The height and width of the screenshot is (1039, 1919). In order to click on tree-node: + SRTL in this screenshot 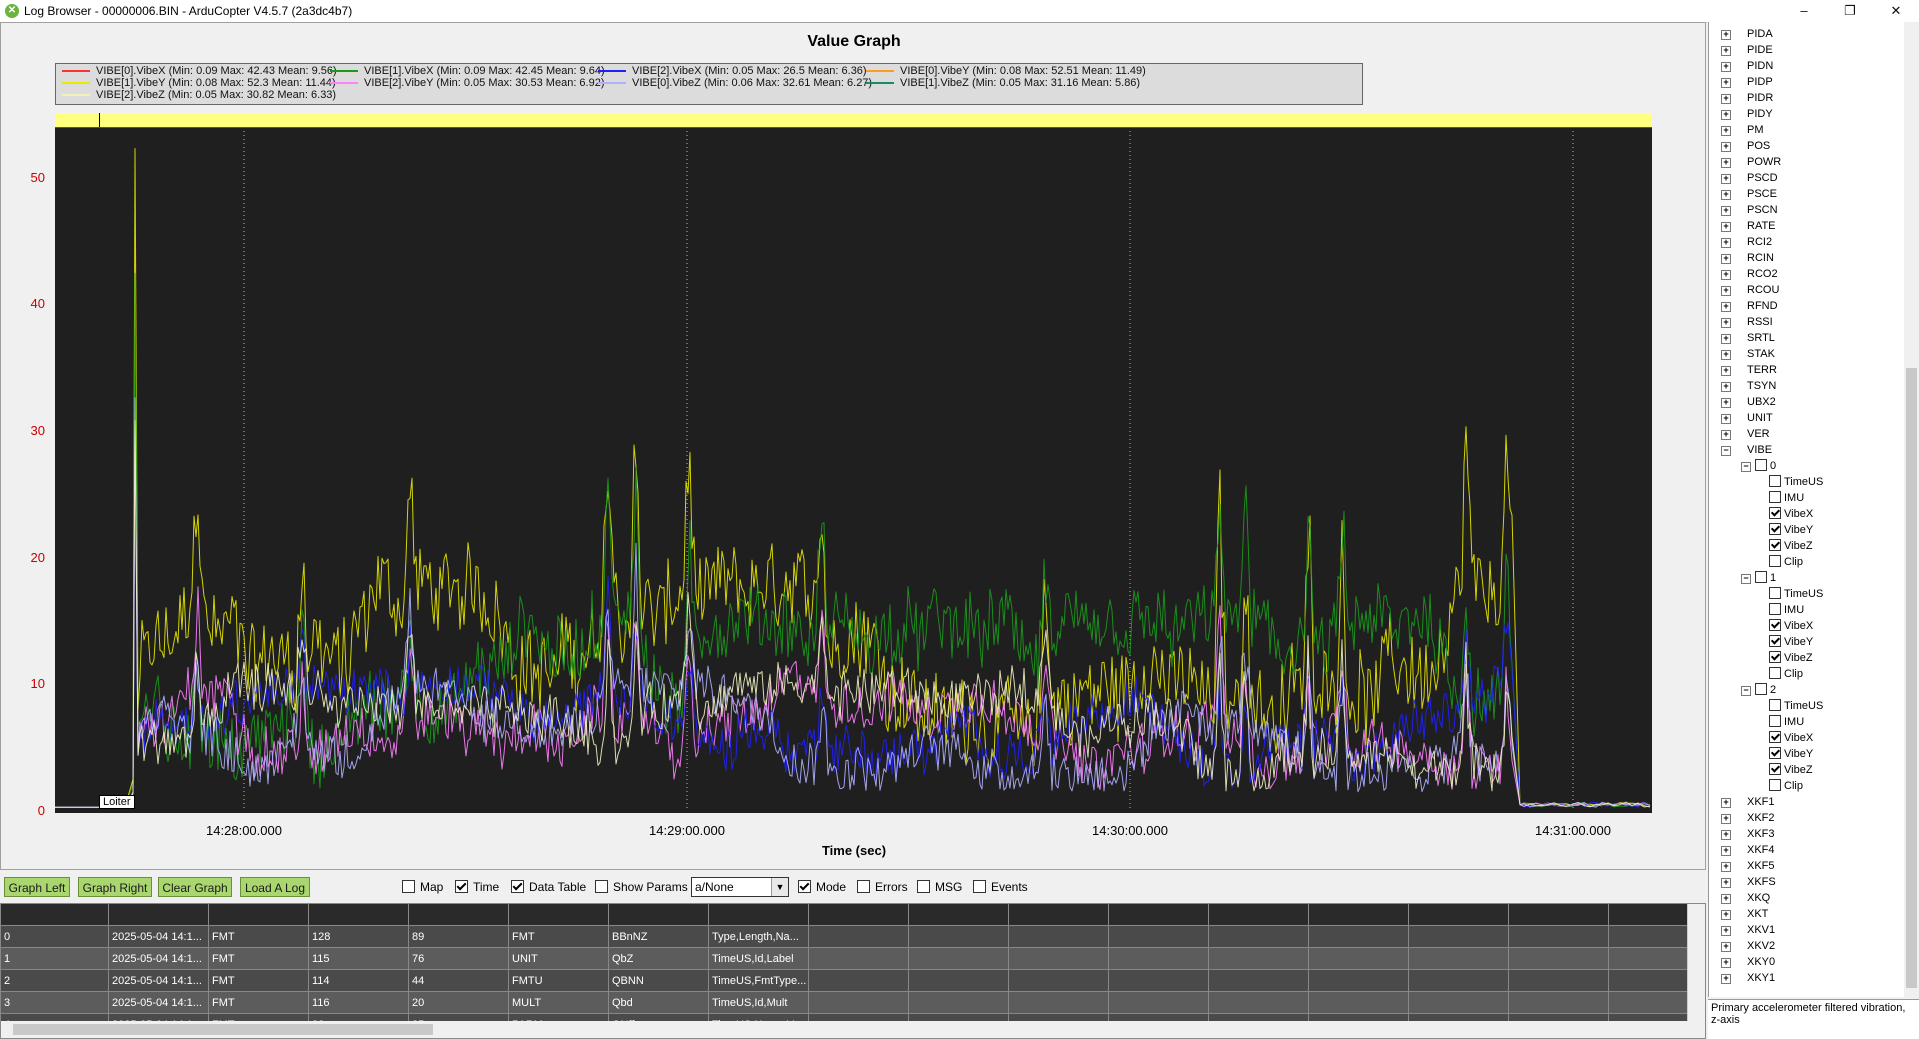, I will do `click(1748, 338)`.